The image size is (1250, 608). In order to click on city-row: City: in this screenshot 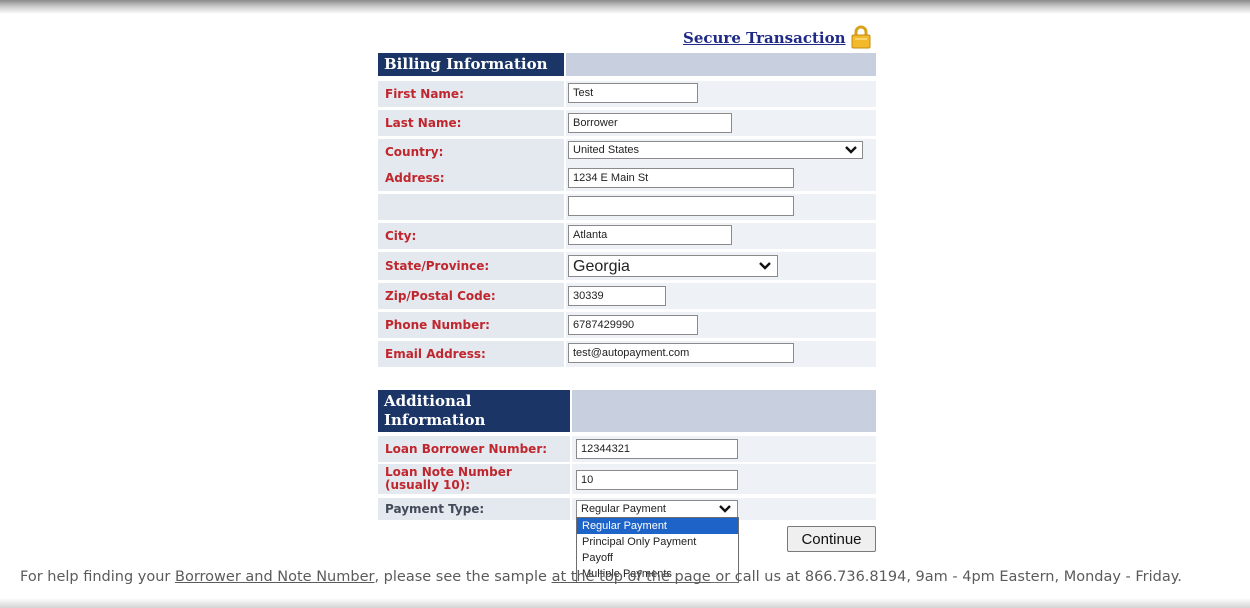, I will do `click(627, 236)`.